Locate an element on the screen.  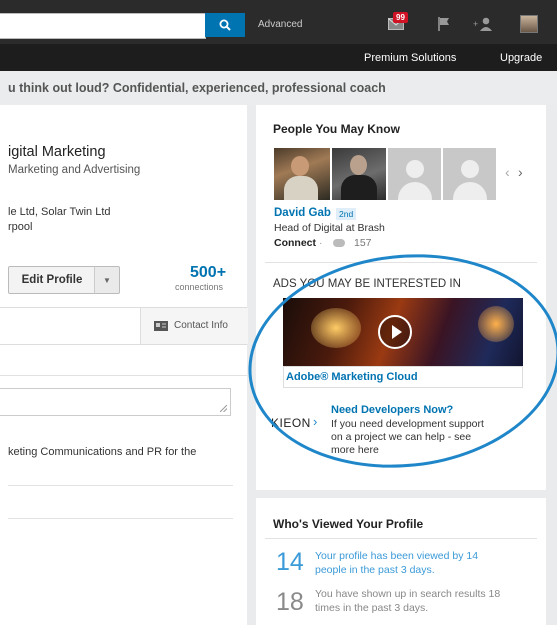
profile-views-text: Your profile has been viewed by 14 is located at coordinates (396, 556).